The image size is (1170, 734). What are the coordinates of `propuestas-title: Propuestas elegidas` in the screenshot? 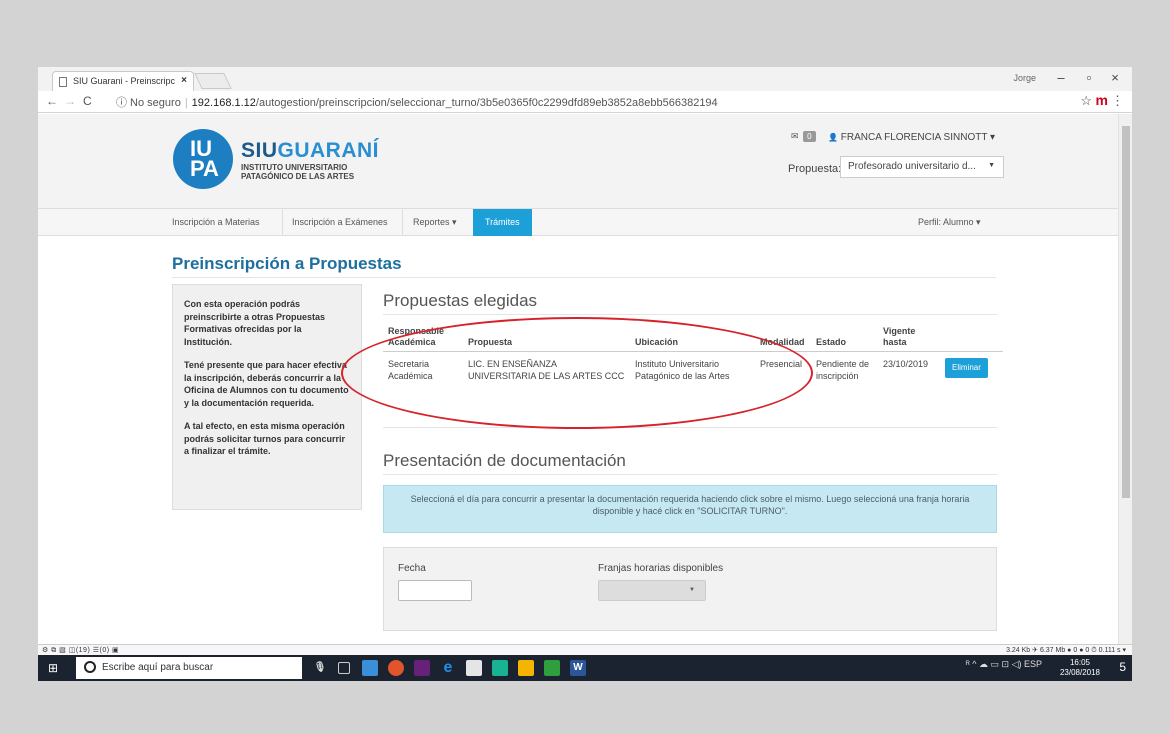 It's located at (460, 300).